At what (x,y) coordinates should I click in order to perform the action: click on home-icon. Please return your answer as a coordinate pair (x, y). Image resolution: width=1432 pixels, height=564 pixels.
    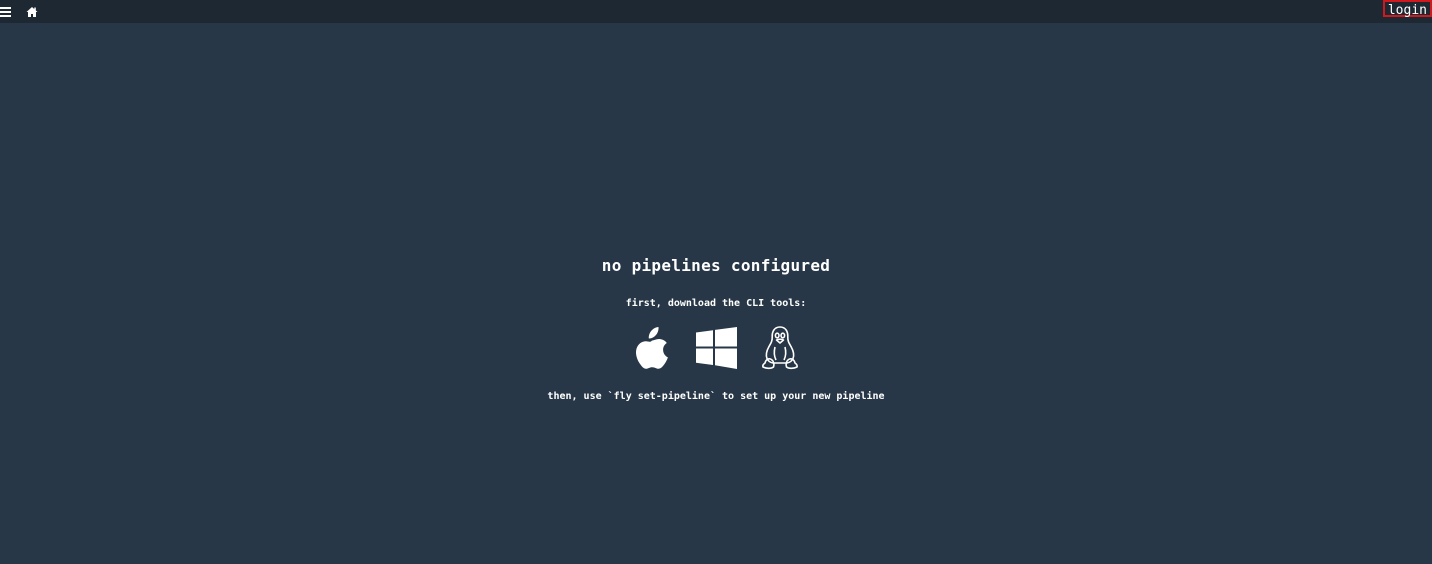
    Looking at the image, I should click on (32, 10).